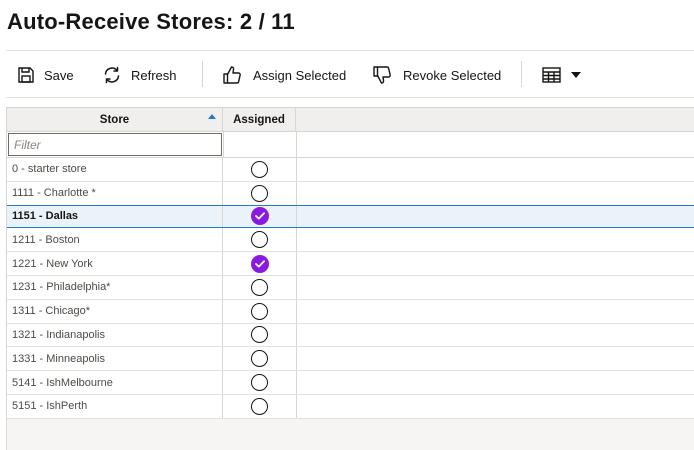 The image size is (694, 450). Describe the element at coordinates (26, 75) in the screenshot. I see `floppy-disk-icon` at that location.